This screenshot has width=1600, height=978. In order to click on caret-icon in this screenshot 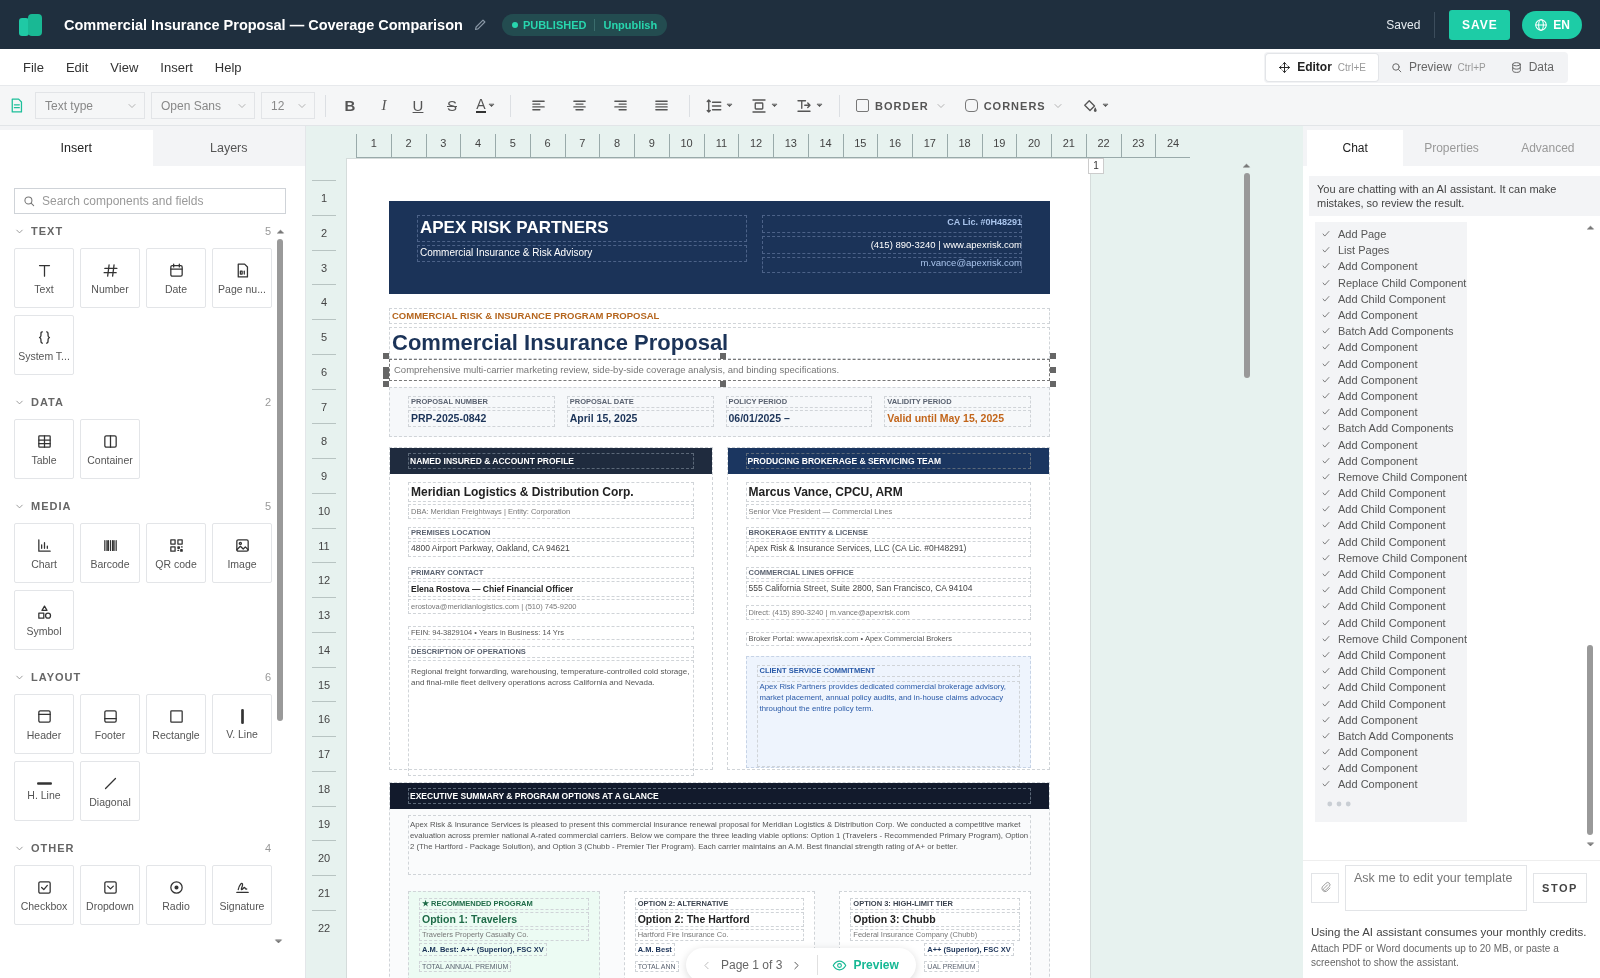, I will do `click(1105, 105)`.